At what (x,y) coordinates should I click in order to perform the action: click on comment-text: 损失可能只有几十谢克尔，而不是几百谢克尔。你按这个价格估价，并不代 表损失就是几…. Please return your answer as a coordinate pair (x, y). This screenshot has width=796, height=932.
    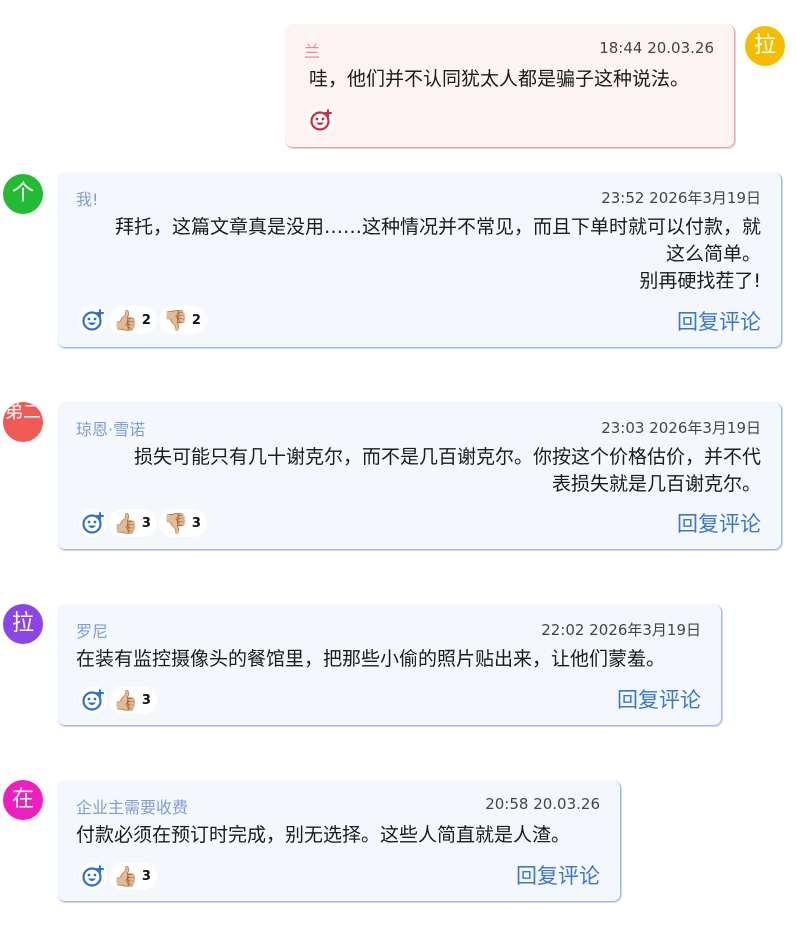
    Looking at the image, I should click on (447, 470).